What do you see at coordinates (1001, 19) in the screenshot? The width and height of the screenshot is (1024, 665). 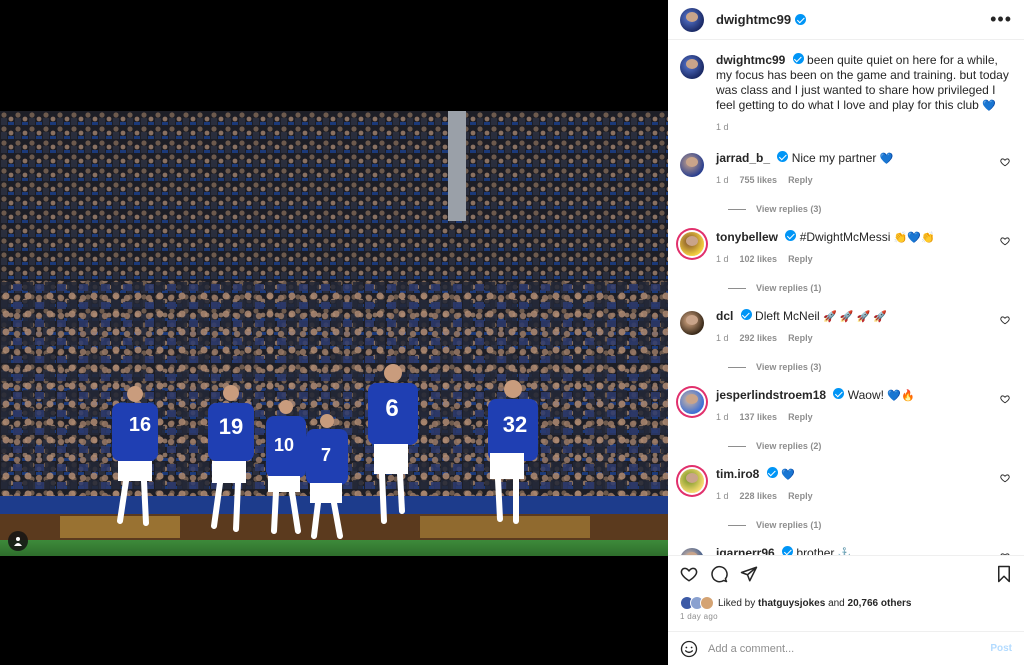 I see `more-options-button: •••` at bounding box center [1001, 19].